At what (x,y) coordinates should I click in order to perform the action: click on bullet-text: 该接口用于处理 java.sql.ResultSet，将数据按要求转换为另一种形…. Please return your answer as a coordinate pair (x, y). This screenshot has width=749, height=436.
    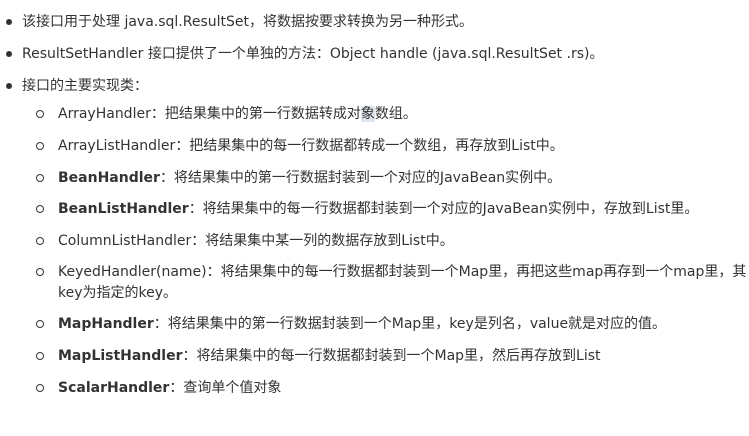
    Looking at the image, I should click on (247, 22).